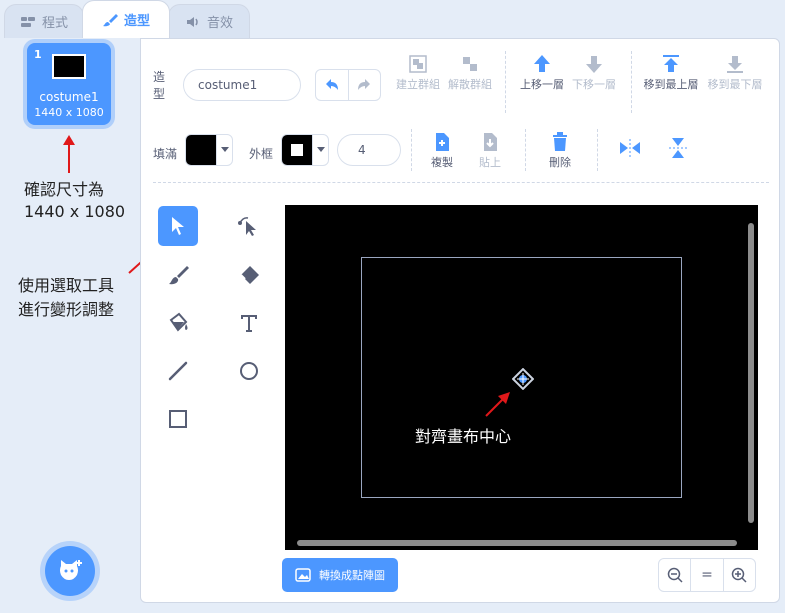 This screenshot has height=613, width=785. What do you see at coordinates (594, 64) in the screenshot?
I see `arrow-down-icon` at bounding box center [594, 64].